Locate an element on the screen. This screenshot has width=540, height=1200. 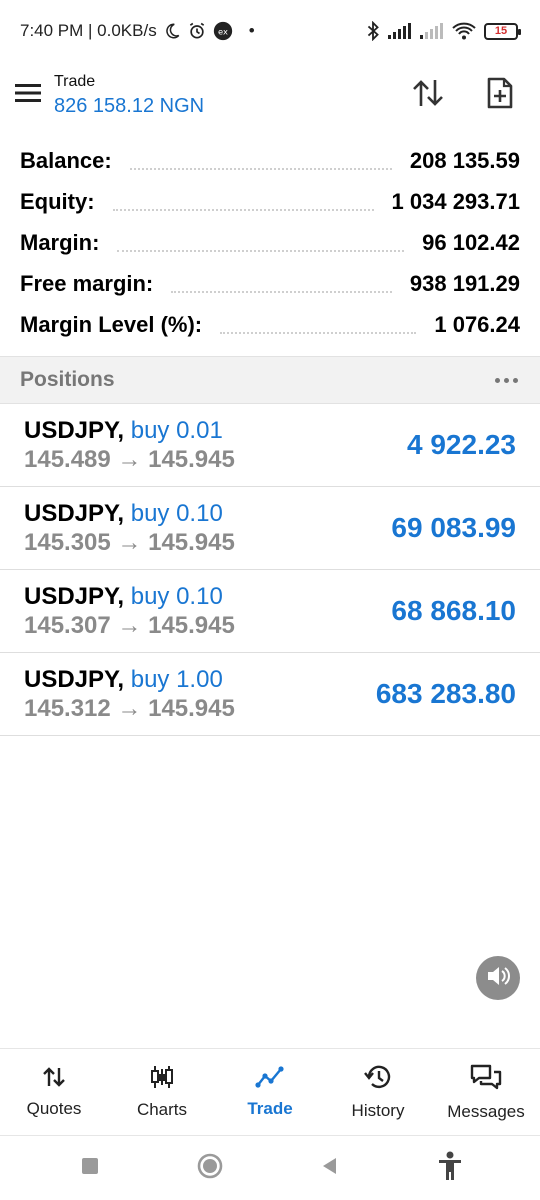
svg-text: ex is located at coordinates (223, 31).